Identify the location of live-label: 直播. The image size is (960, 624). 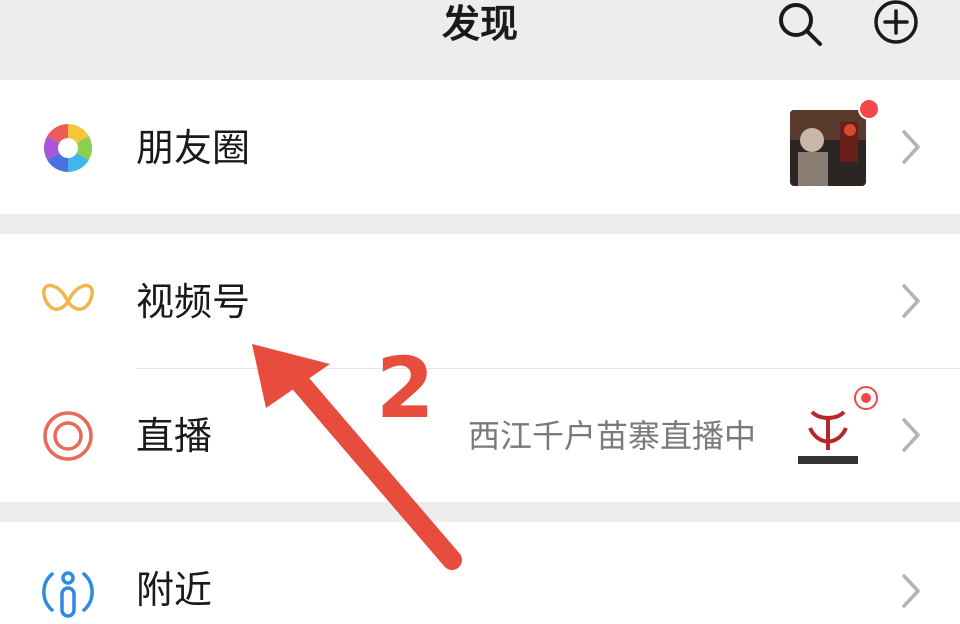
(174, 436).